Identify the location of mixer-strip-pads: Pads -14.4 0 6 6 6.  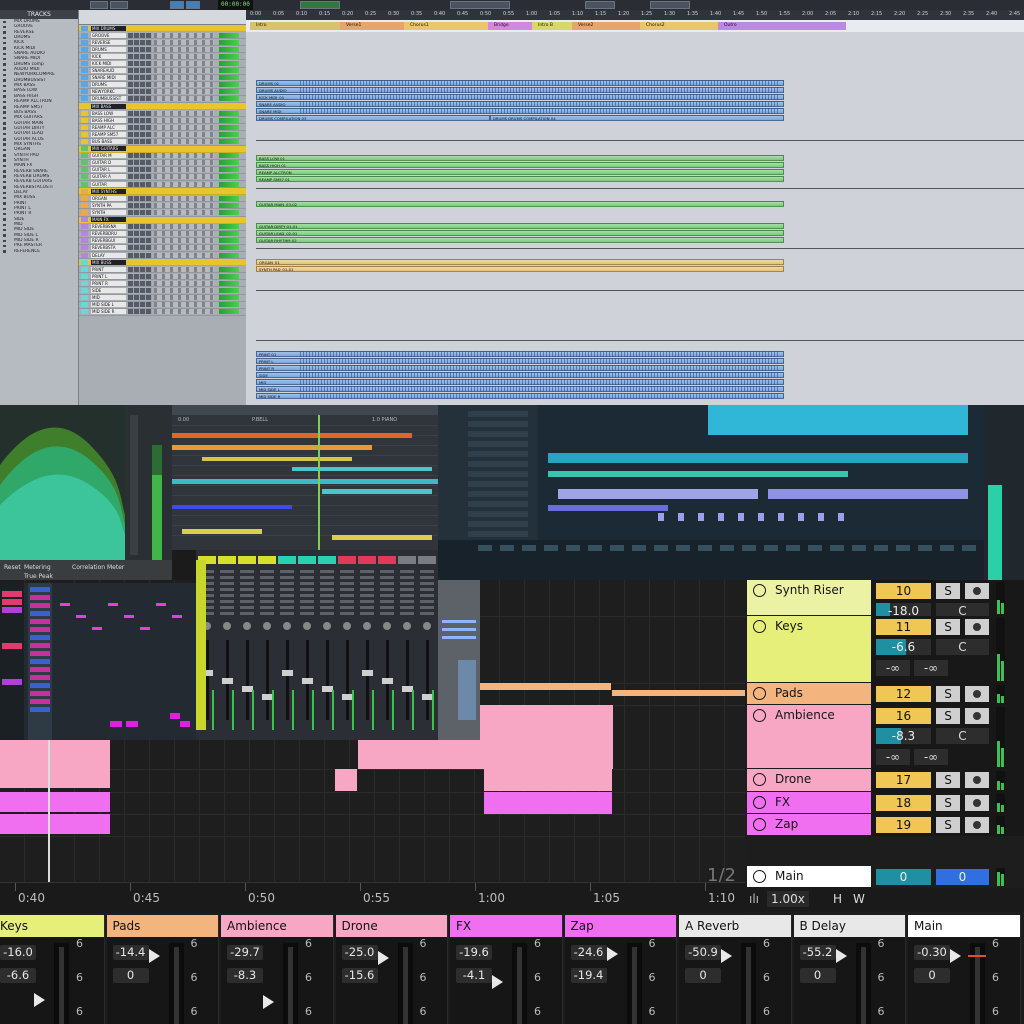
(162, 969).